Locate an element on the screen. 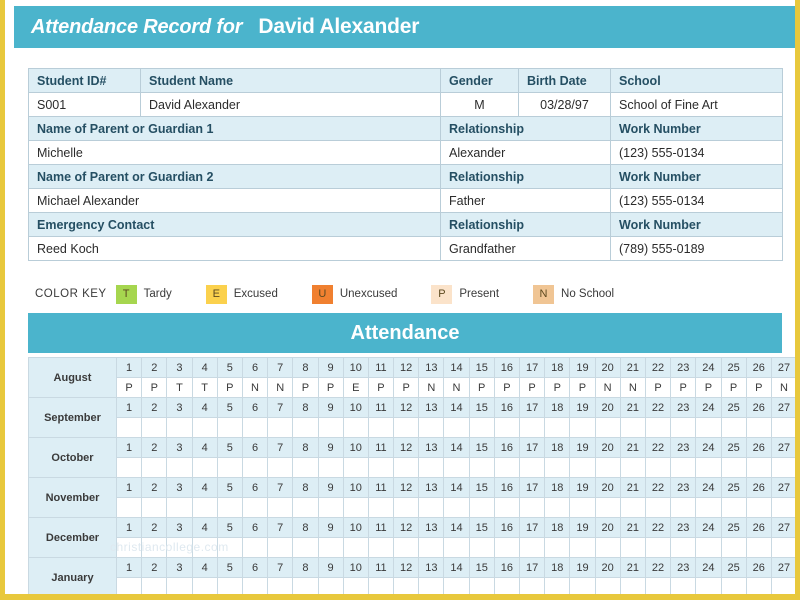 The height and width of the screenshot is (600, 800). guardian2-name-value: Michael Alexander is located at coordinates (234, 200).